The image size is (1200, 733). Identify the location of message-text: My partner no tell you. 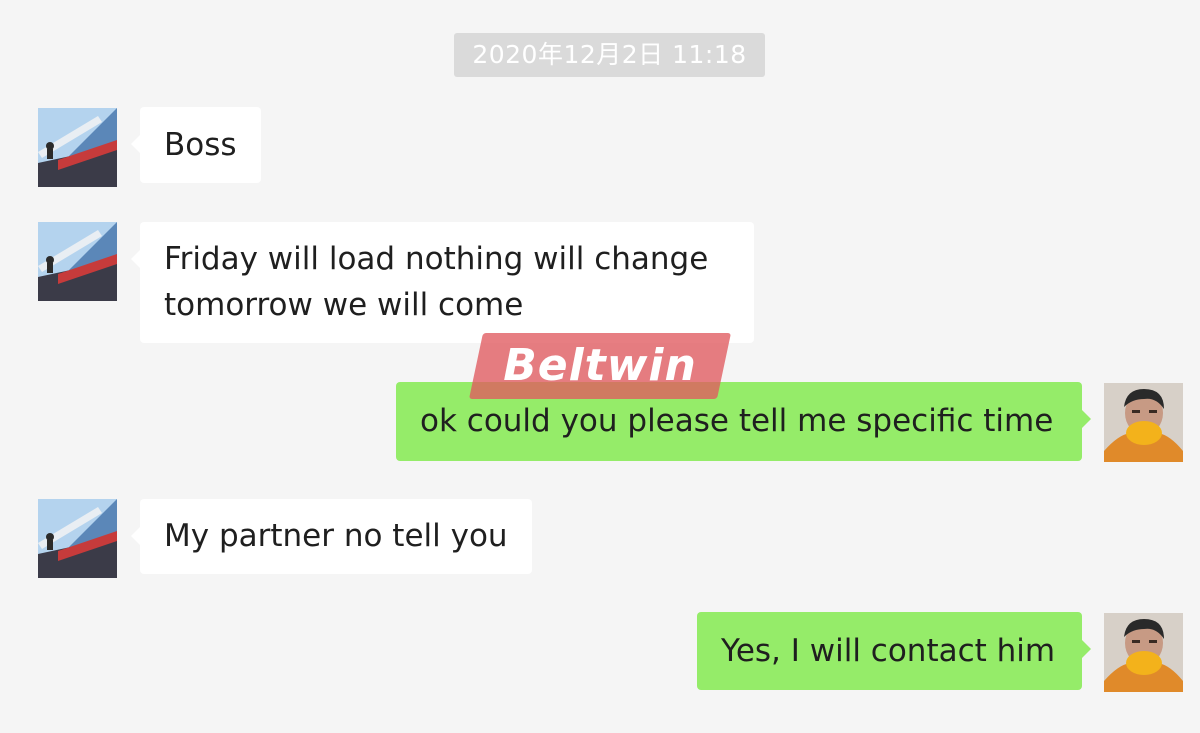
(336, 536).